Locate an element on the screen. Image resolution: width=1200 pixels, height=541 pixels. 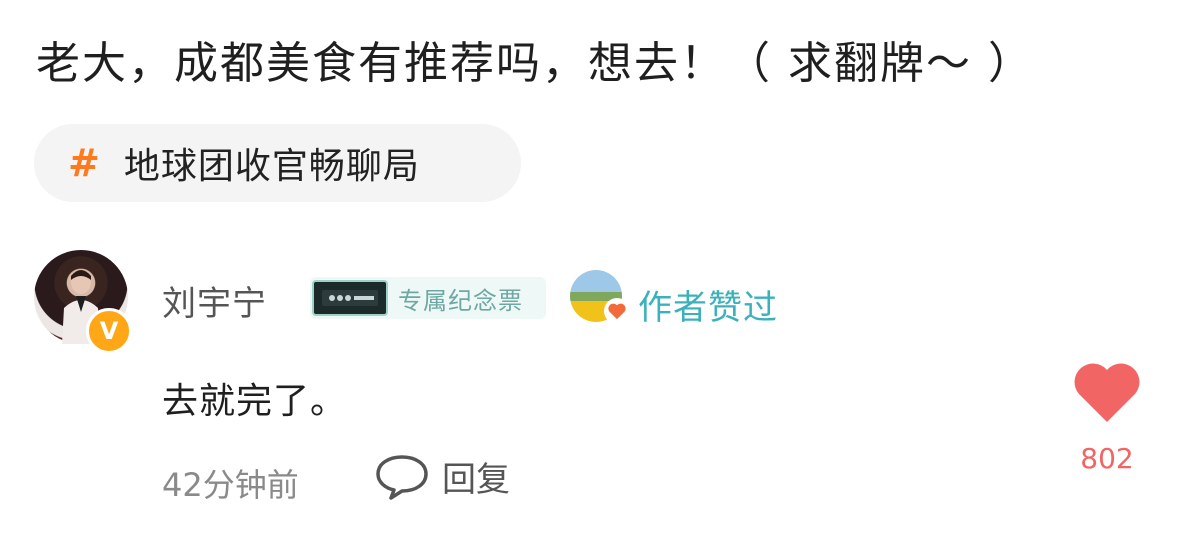
comment-text: 去就完了。 is located at coordinates (255, 401).